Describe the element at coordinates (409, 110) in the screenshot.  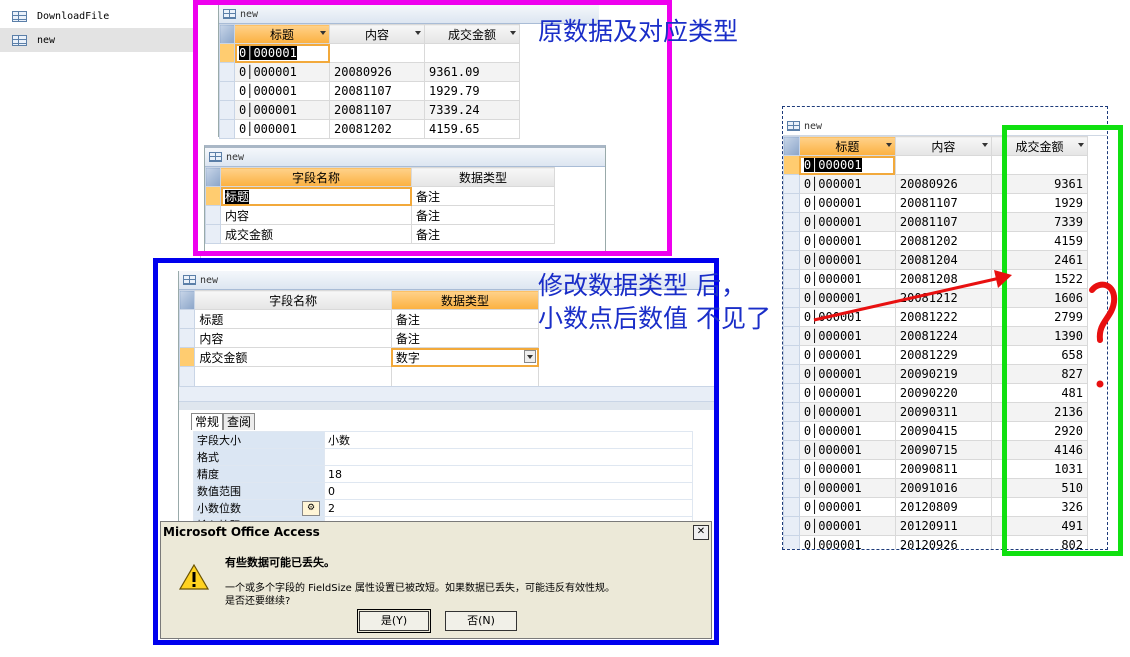
I see `table-row: 0│000001 20081107 7339.24` at that location.